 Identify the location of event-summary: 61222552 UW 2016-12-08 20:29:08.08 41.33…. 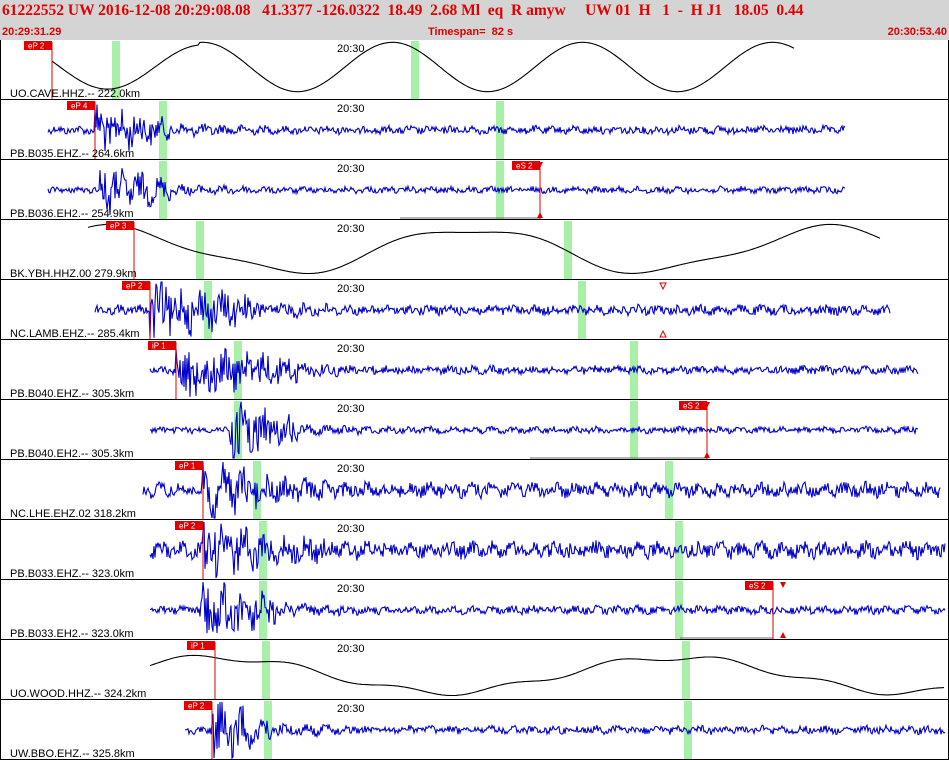
(403, 10).